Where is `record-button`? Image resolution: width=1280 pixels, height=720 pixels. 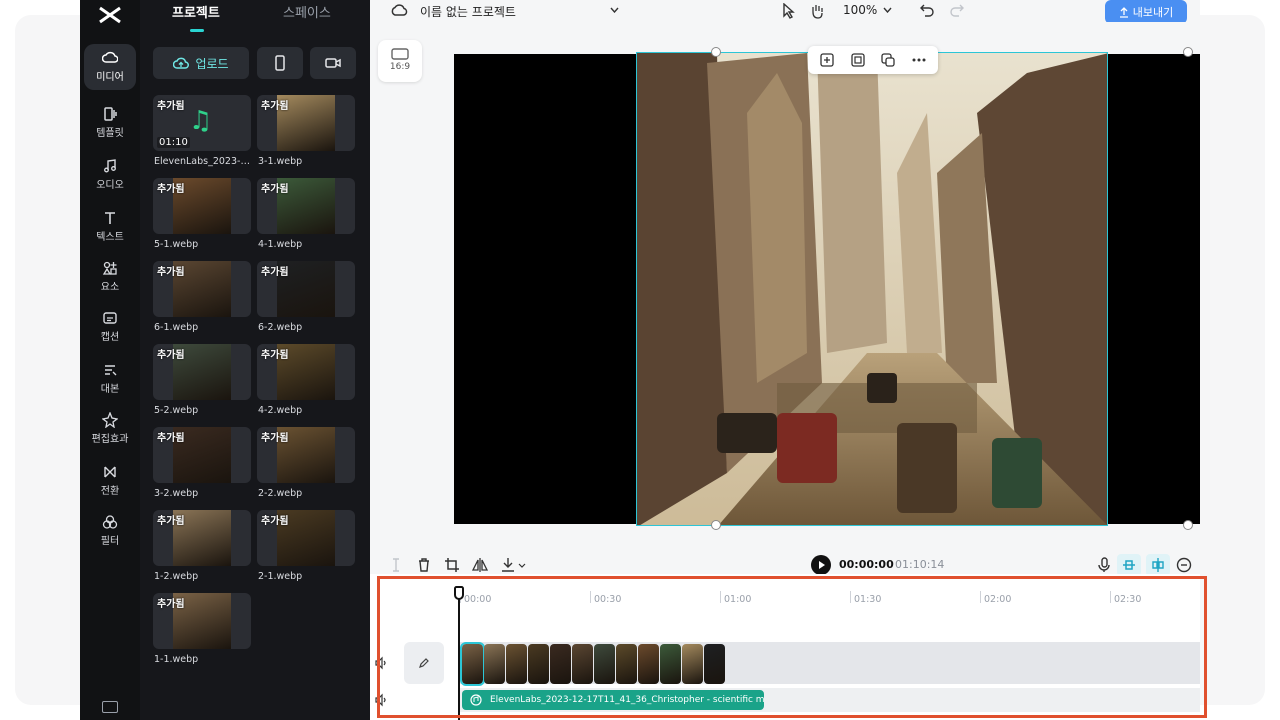 record-button is located at coordinates (333, 63).